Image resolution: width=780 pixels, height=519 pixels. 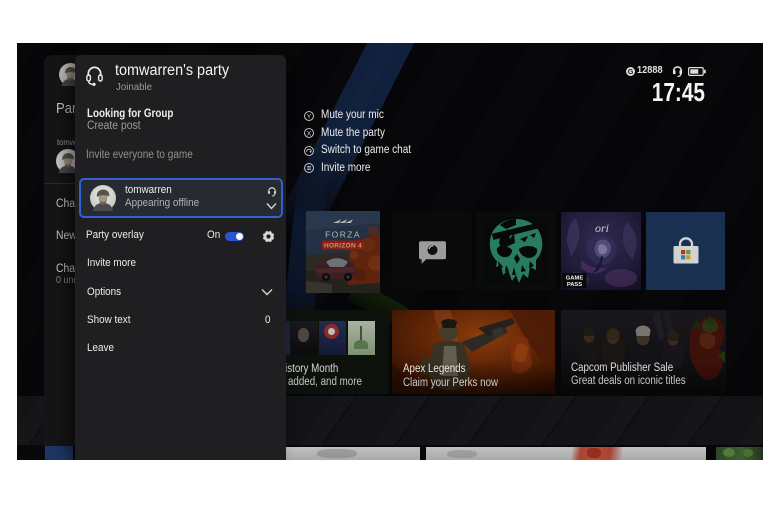 I want to click on svg-text: PASS, so click(x=574, y=285).